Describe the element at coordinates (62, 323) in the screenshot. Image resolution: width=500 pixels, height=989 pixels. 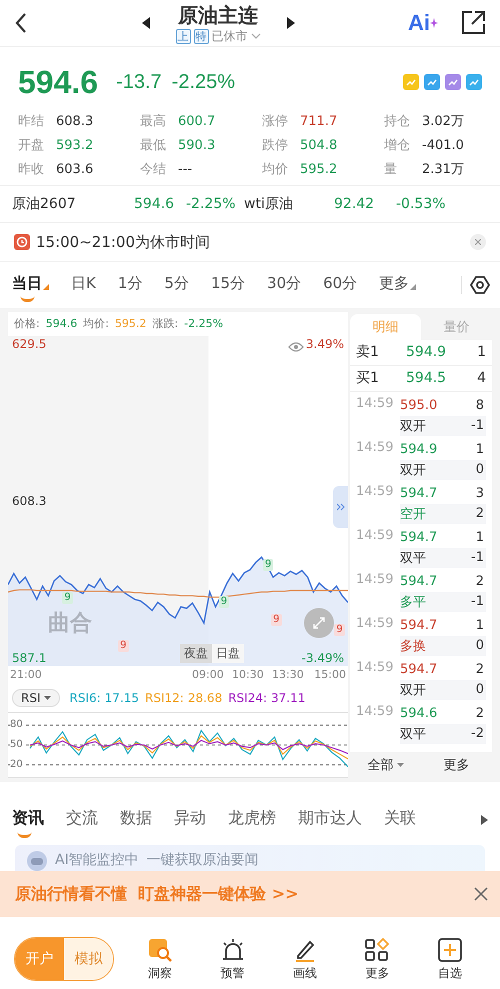
I see `info-value: 594.6` at that location.